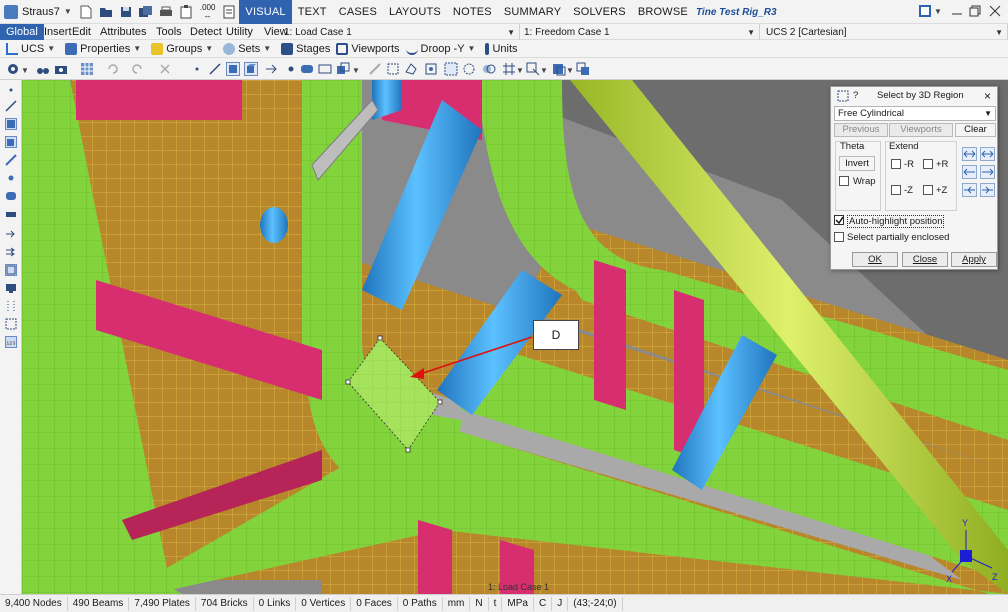 The width and height of the screenshot is (1008, 612). What do you see at coordinates (839, 237) in the screenshot?
I see `select-partial-checkbox` at bounding box center [839, 237].